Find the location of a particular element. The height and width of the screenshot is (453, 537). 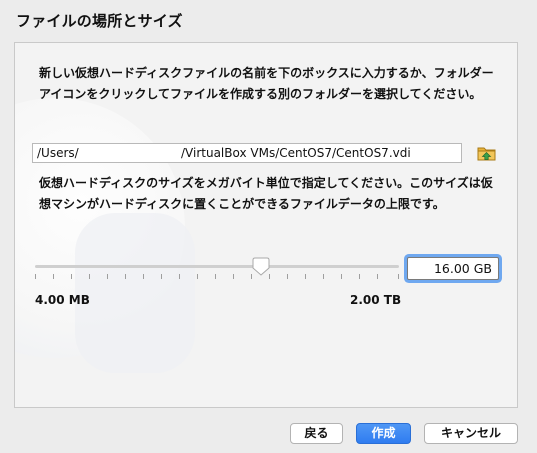

slider-knob-icon is located at coordinates (261, 266).